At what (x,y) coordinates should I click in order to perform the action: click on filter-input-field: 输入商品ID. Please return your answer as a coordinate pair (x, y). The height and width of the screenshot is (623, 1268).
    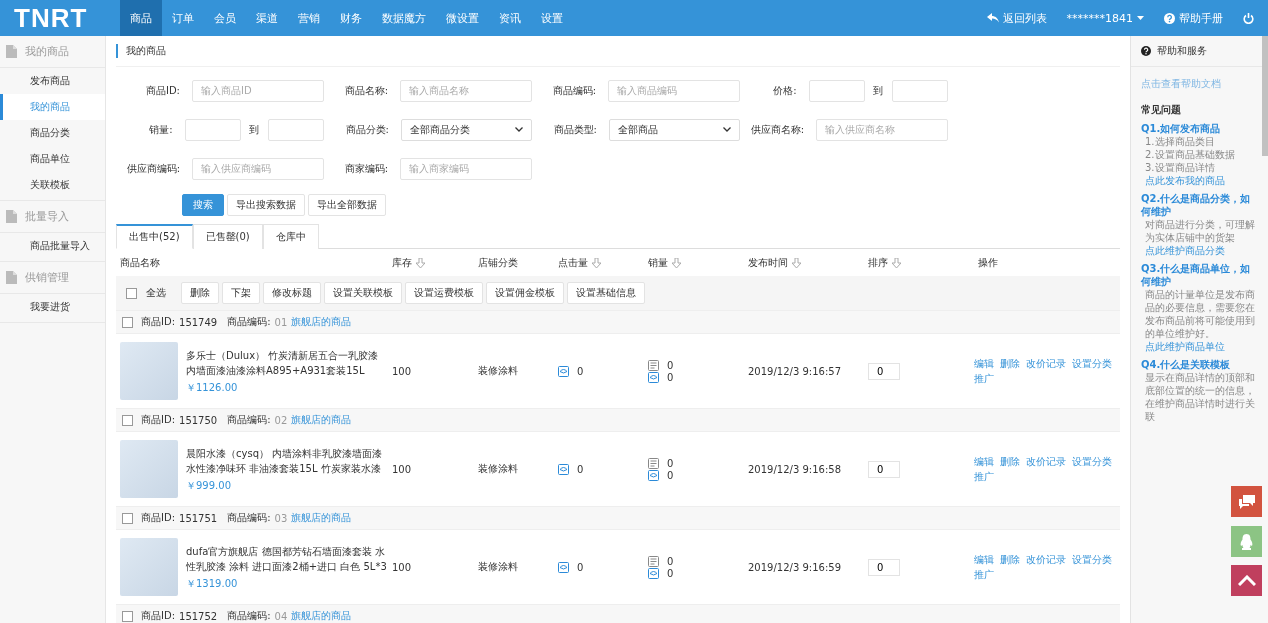
    Looking at the image, I should click on (258, 90).